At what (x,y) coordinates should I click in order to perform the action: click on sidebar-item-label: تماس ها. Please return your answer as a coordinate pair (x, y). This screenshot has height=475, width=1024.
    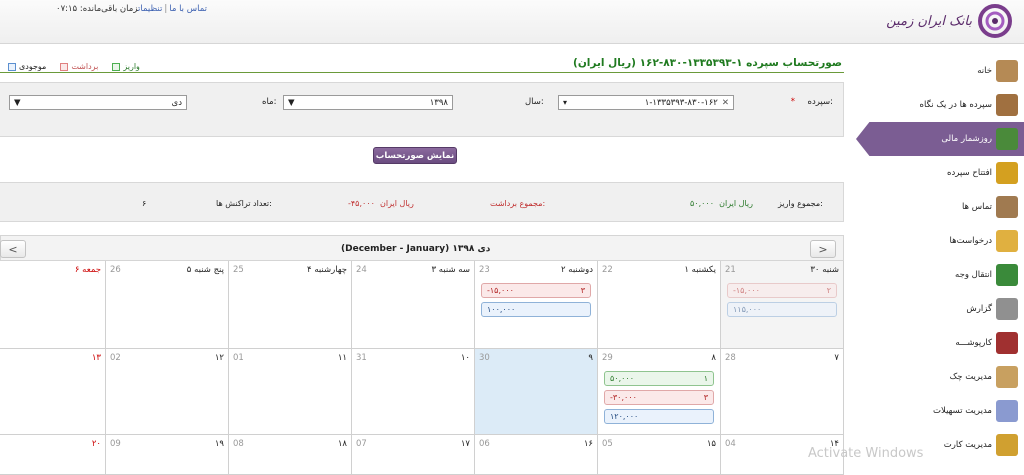
    Looking at the image, I should click on (976, 207).